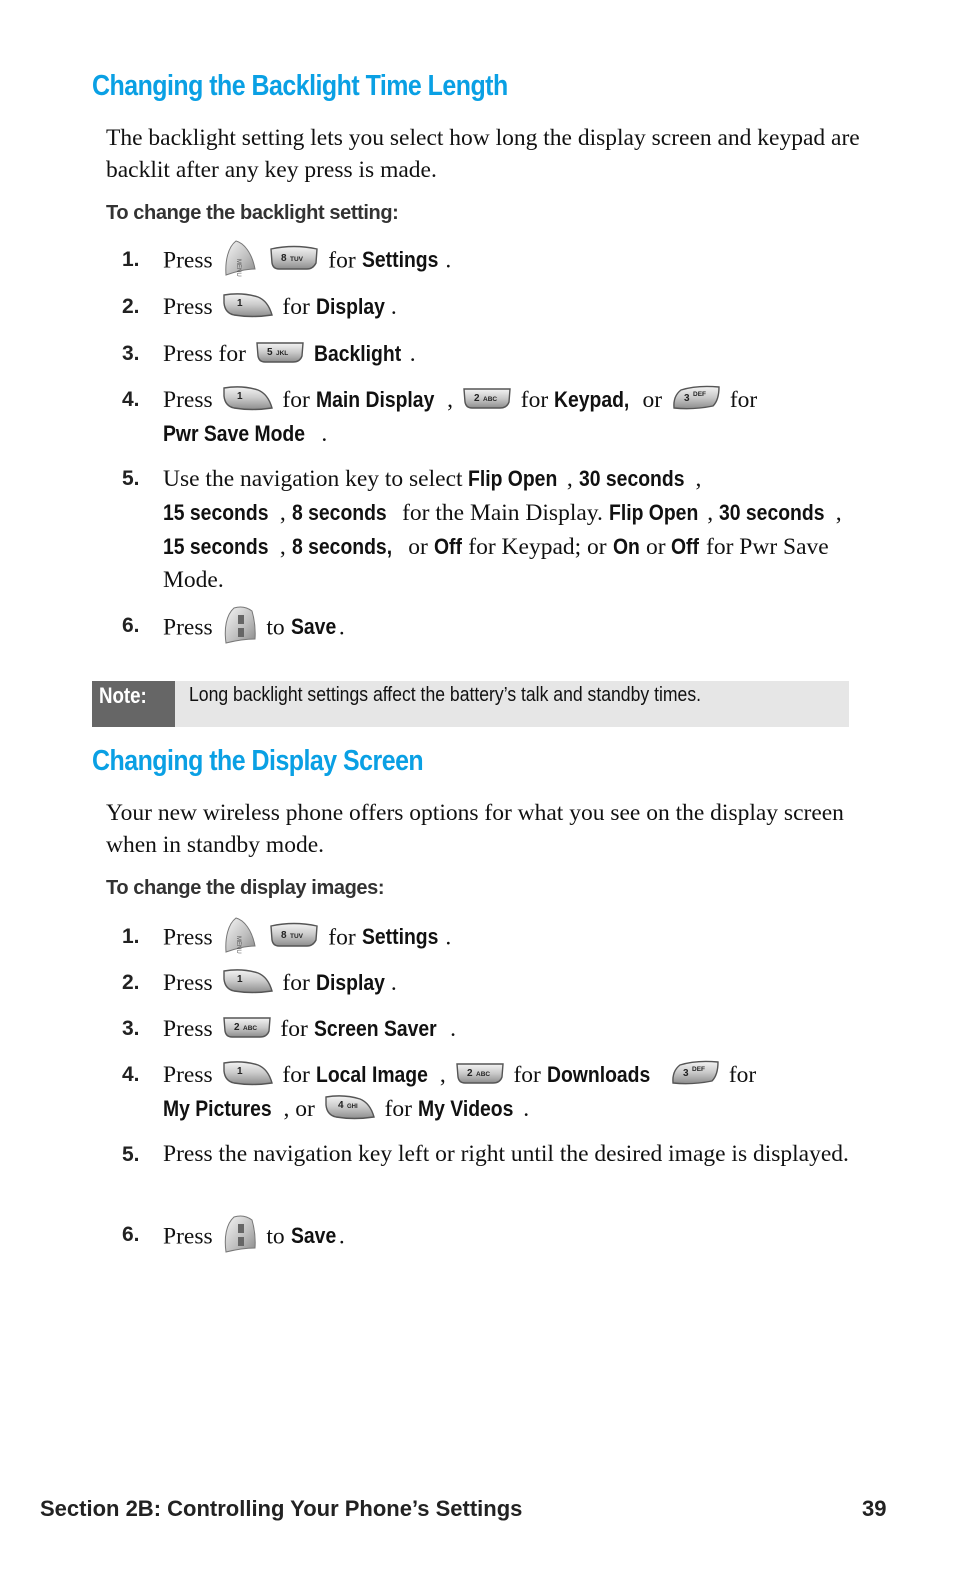 This screenshot has height=1590, width=954. I want to click on key-8tuv-icon: 8 TUV, so click(294, 935).